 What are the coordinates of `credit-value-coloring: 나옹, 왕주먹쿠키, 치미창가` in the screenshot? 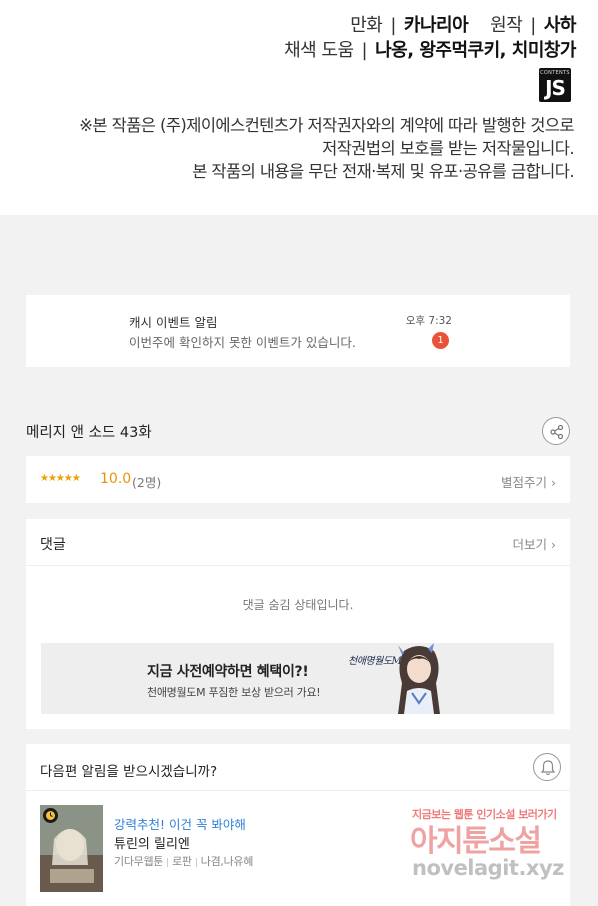 It's located at (475, 50).